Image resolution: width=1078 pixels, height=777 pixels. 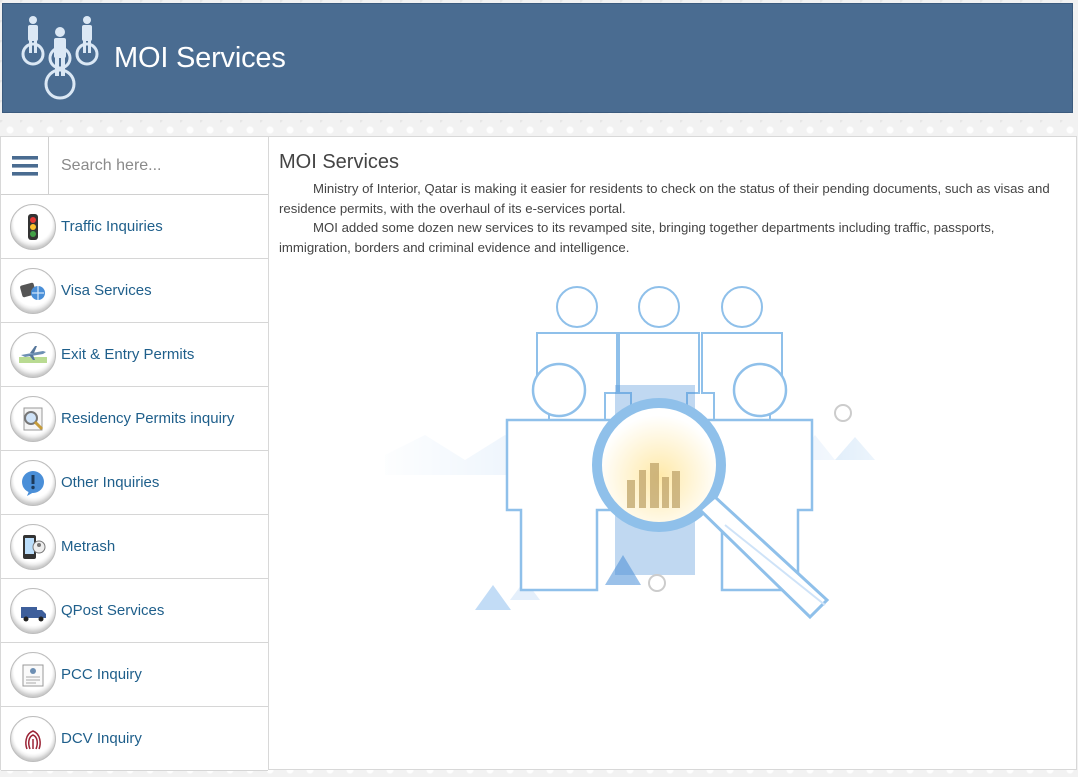 What do you see at coordinates (60, 58) in the screenshot?
I see `people-network-logo-icon` at bounding box center [60, 58].